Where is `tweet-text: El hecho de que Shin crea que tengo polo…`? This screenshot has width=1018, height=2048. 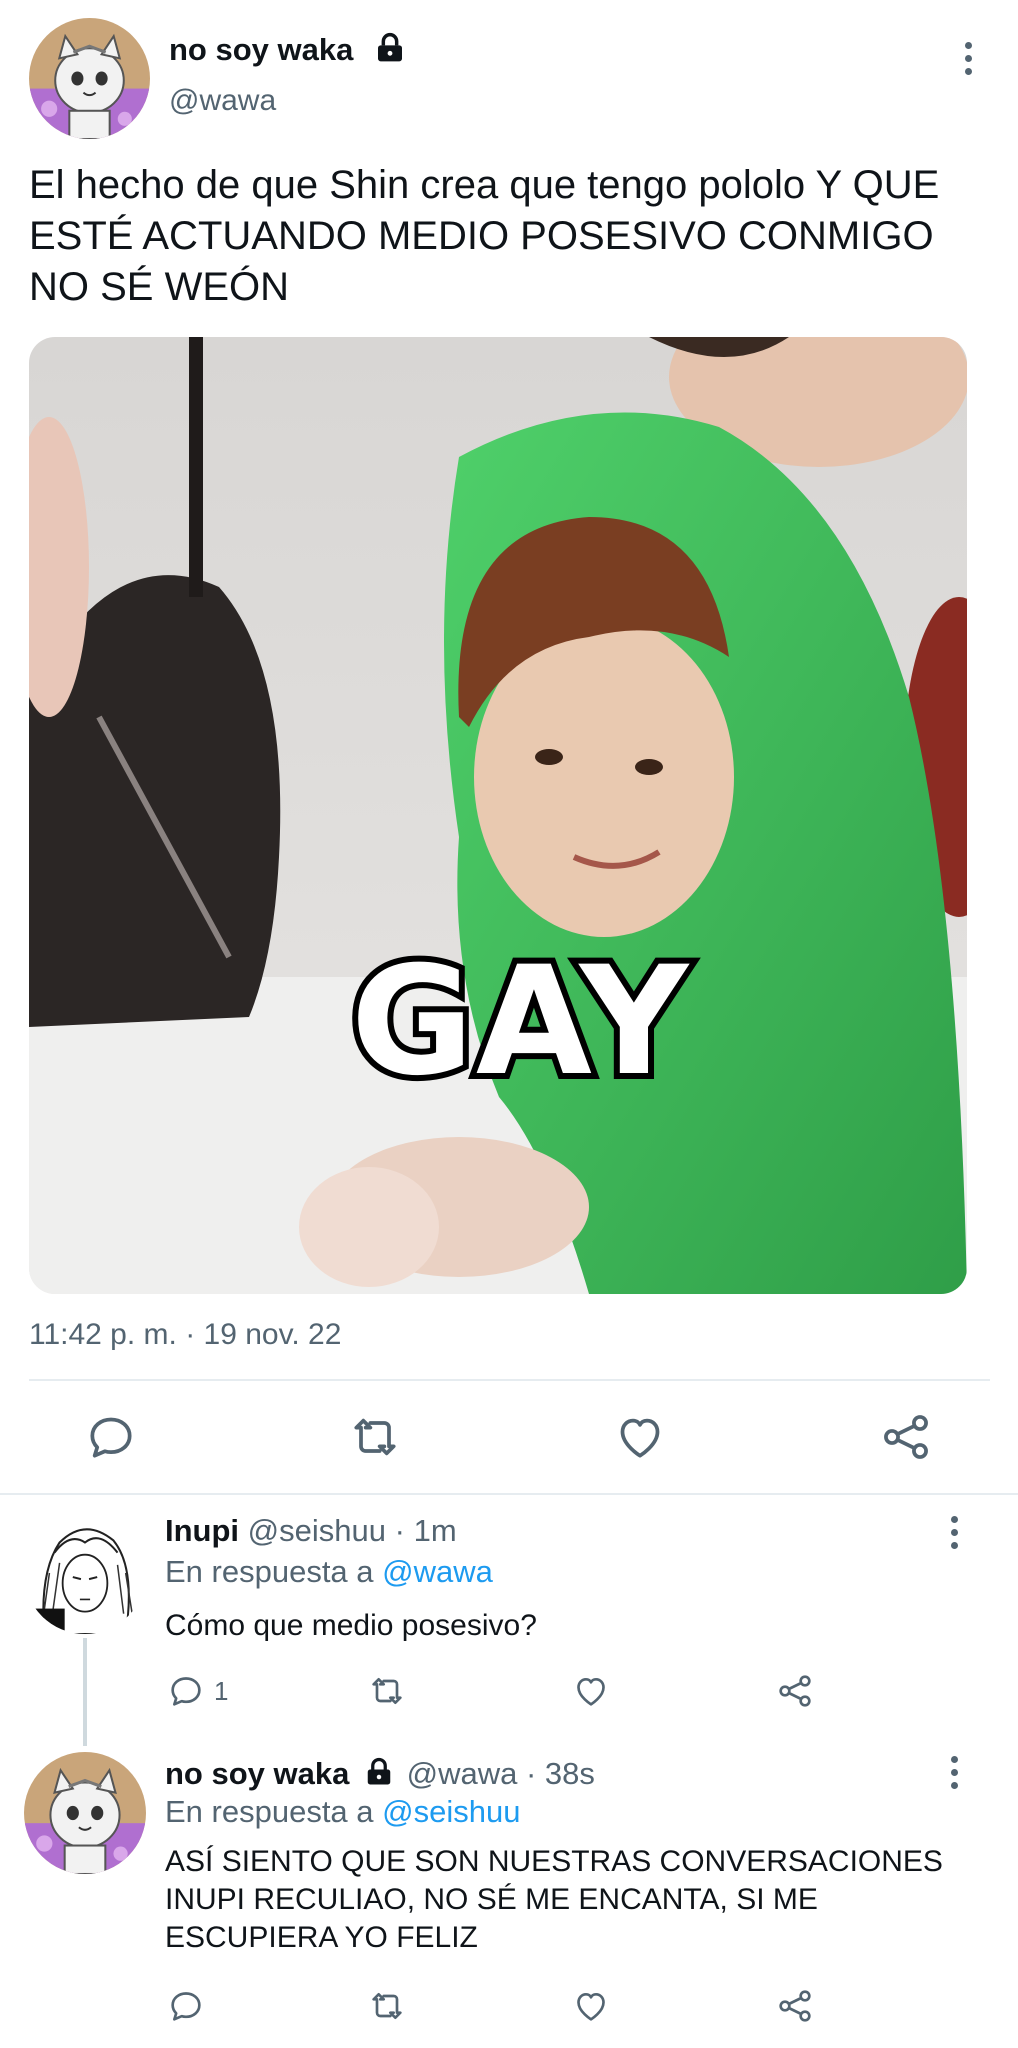
tweet-text: El hecho de que Shin crea que tengo polo… is located at coordinates (484, 236).